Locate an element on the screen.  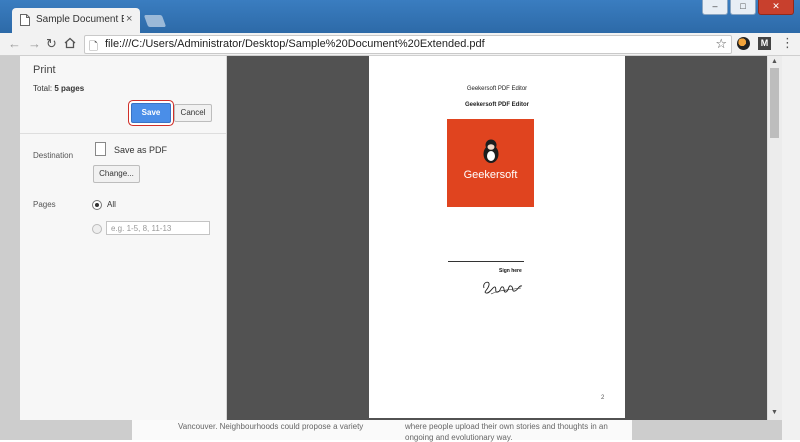
logo-text: Geekersoft is located at coordinates (490, 175).